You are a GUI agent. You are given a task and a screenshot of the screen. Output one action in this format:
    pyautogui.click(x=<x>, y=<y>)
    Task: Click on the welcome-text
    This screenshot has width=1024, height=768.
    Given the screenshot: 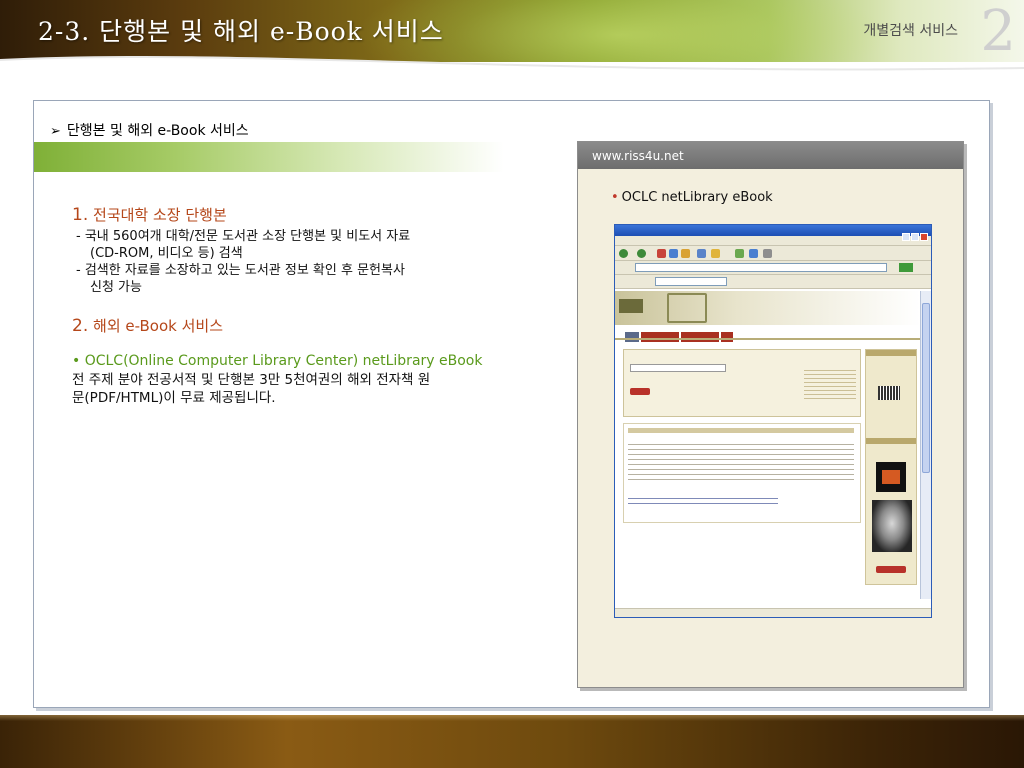 What is the action you would take?
    pyautogui.click(x=741, y=464)
    